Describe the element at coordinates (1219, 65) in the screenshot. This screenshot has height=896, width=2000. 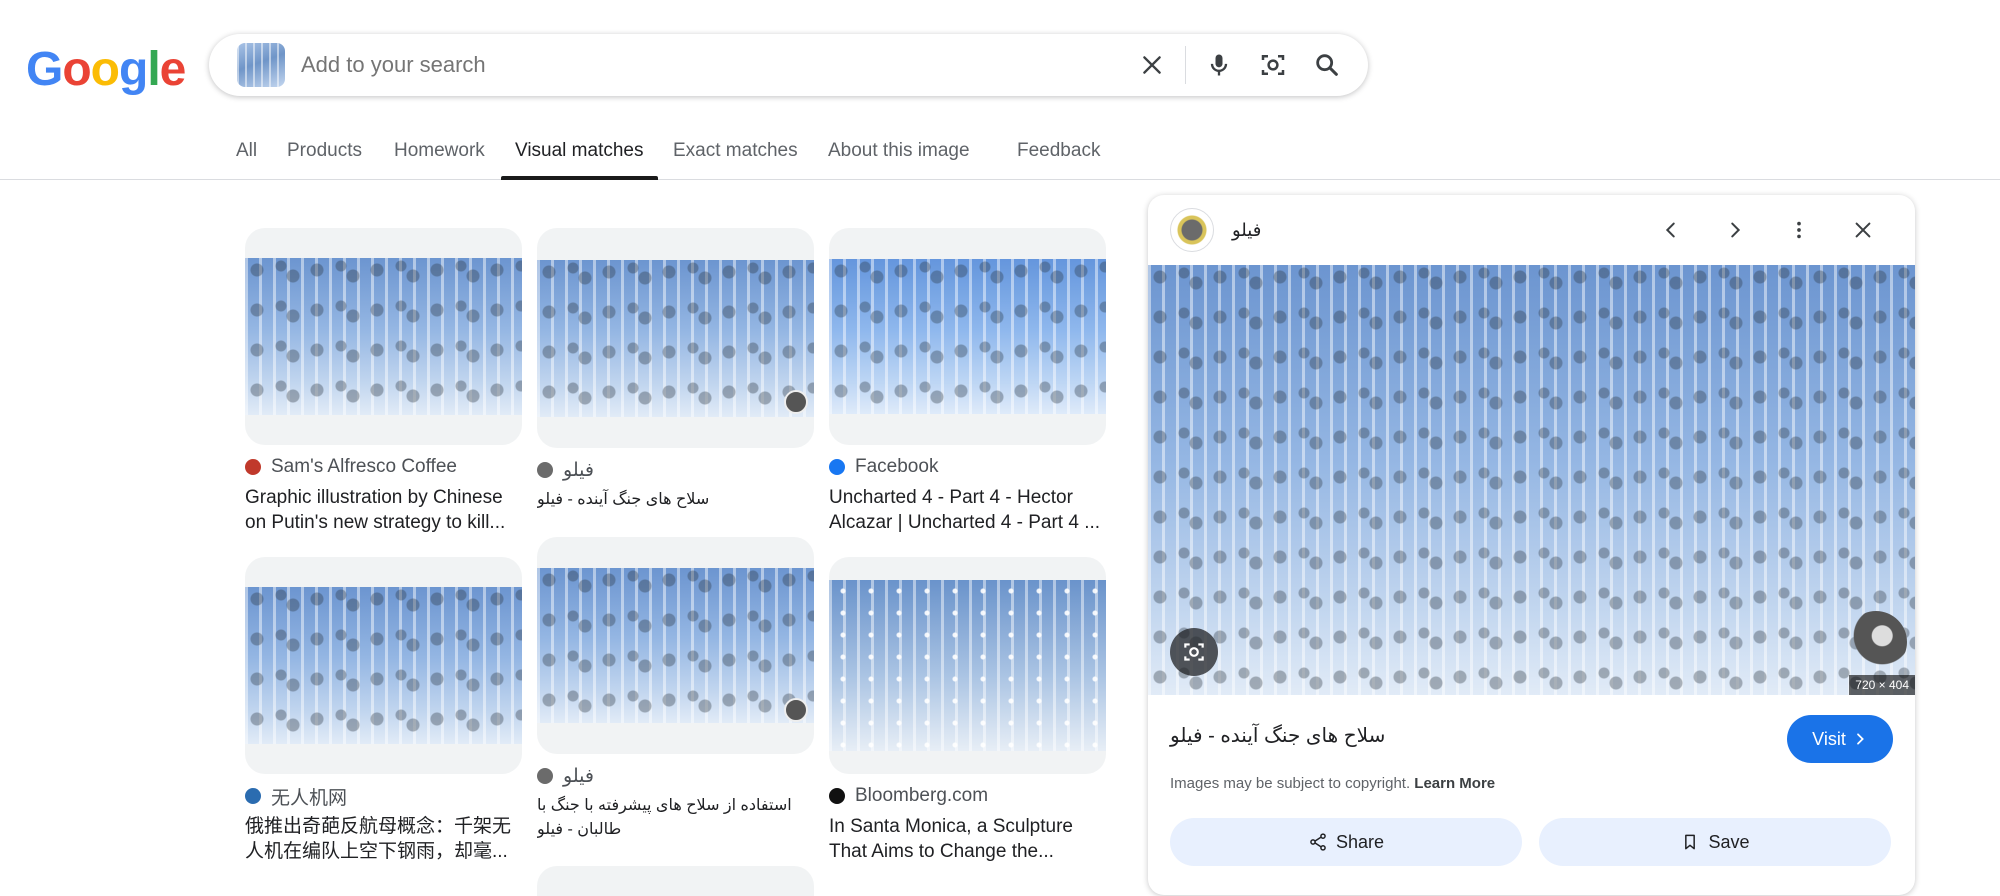
I see `microphone-icon` at that location.